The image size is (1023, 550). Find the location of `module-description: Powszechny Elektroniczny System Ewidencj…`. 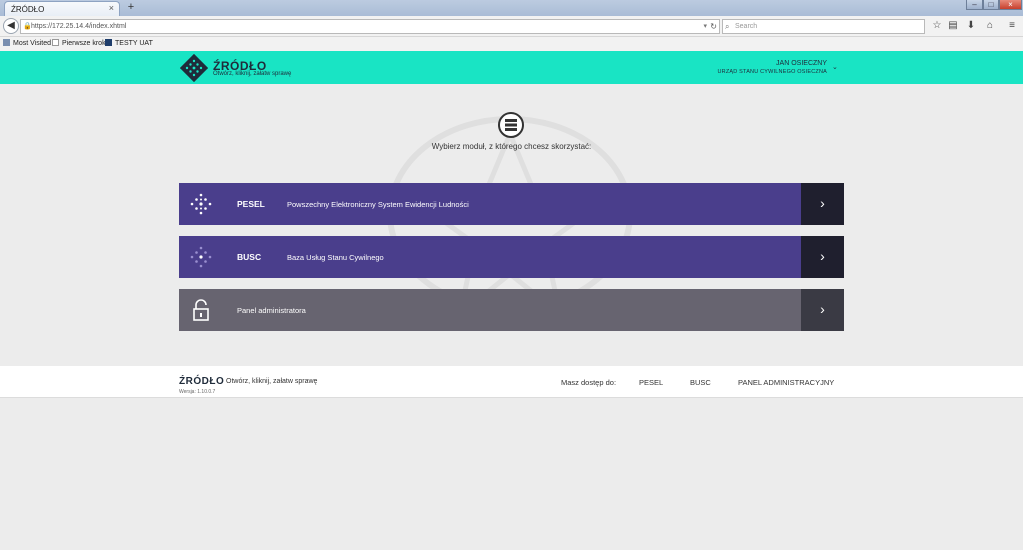

module-description: Powszechny Elektroniczny System Ewidencj… is located at coordinates (378, 204).